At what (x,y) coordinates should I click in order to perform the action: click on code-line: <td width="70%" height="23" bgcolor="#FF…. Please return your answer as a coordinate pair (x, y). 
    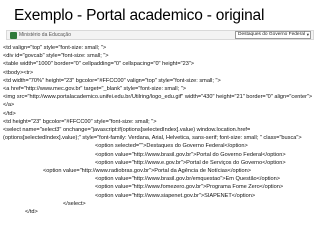
    Looking at the image, I should click on (112, 80).